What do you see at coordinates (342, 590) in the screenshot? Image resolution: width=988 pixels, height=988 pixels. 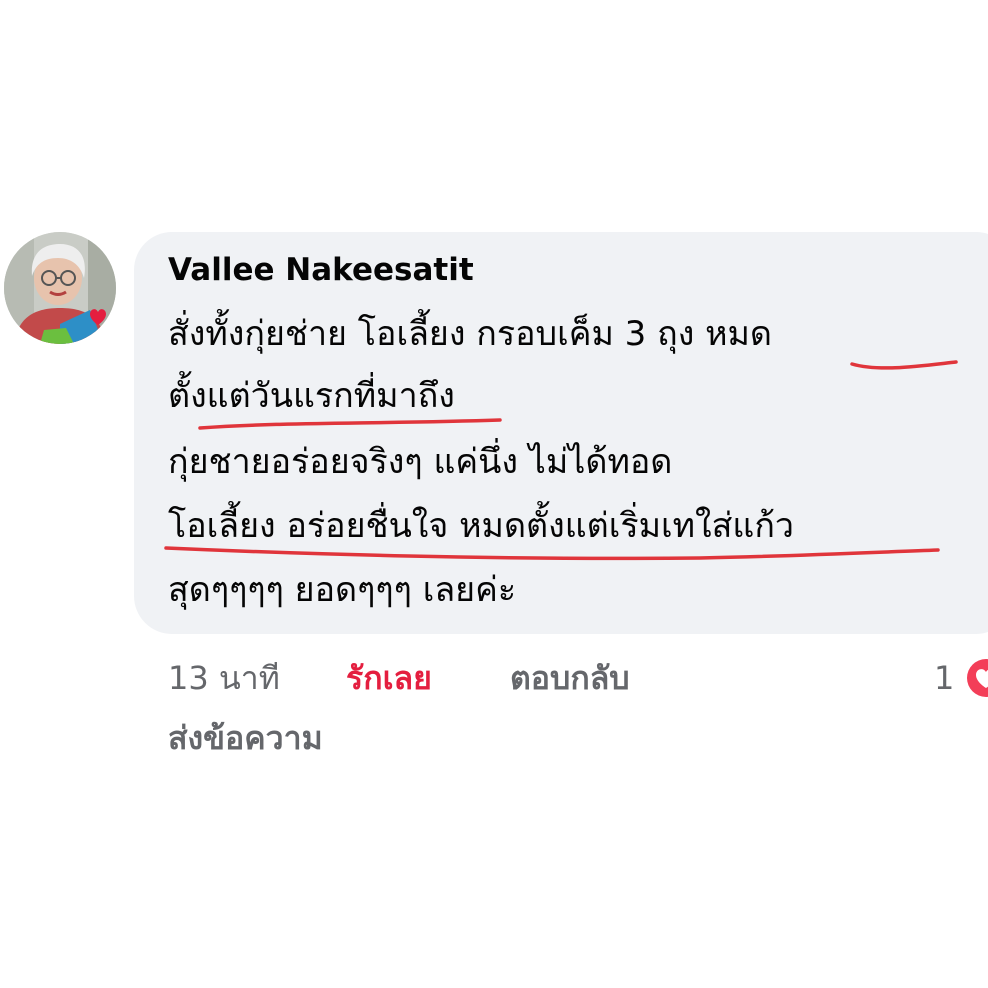 I see `comment-line: สุดๆๆๆๆ ยอดๆๆๆ เลยค่ะ` at bounding box center [342, 590].